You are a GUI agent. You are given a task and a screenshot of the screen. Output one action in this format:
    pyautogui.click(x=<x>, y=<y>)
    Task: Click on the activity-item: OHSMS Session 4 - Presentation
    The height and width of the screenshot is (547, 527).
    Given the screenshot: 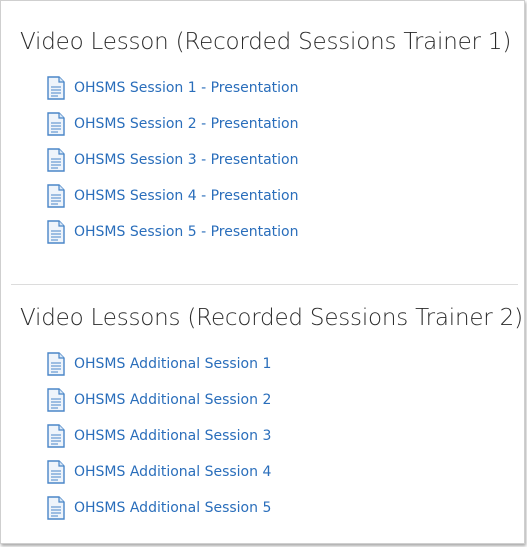 What is the action you would take?
    pyautogui.click(x=172, y=202)
    